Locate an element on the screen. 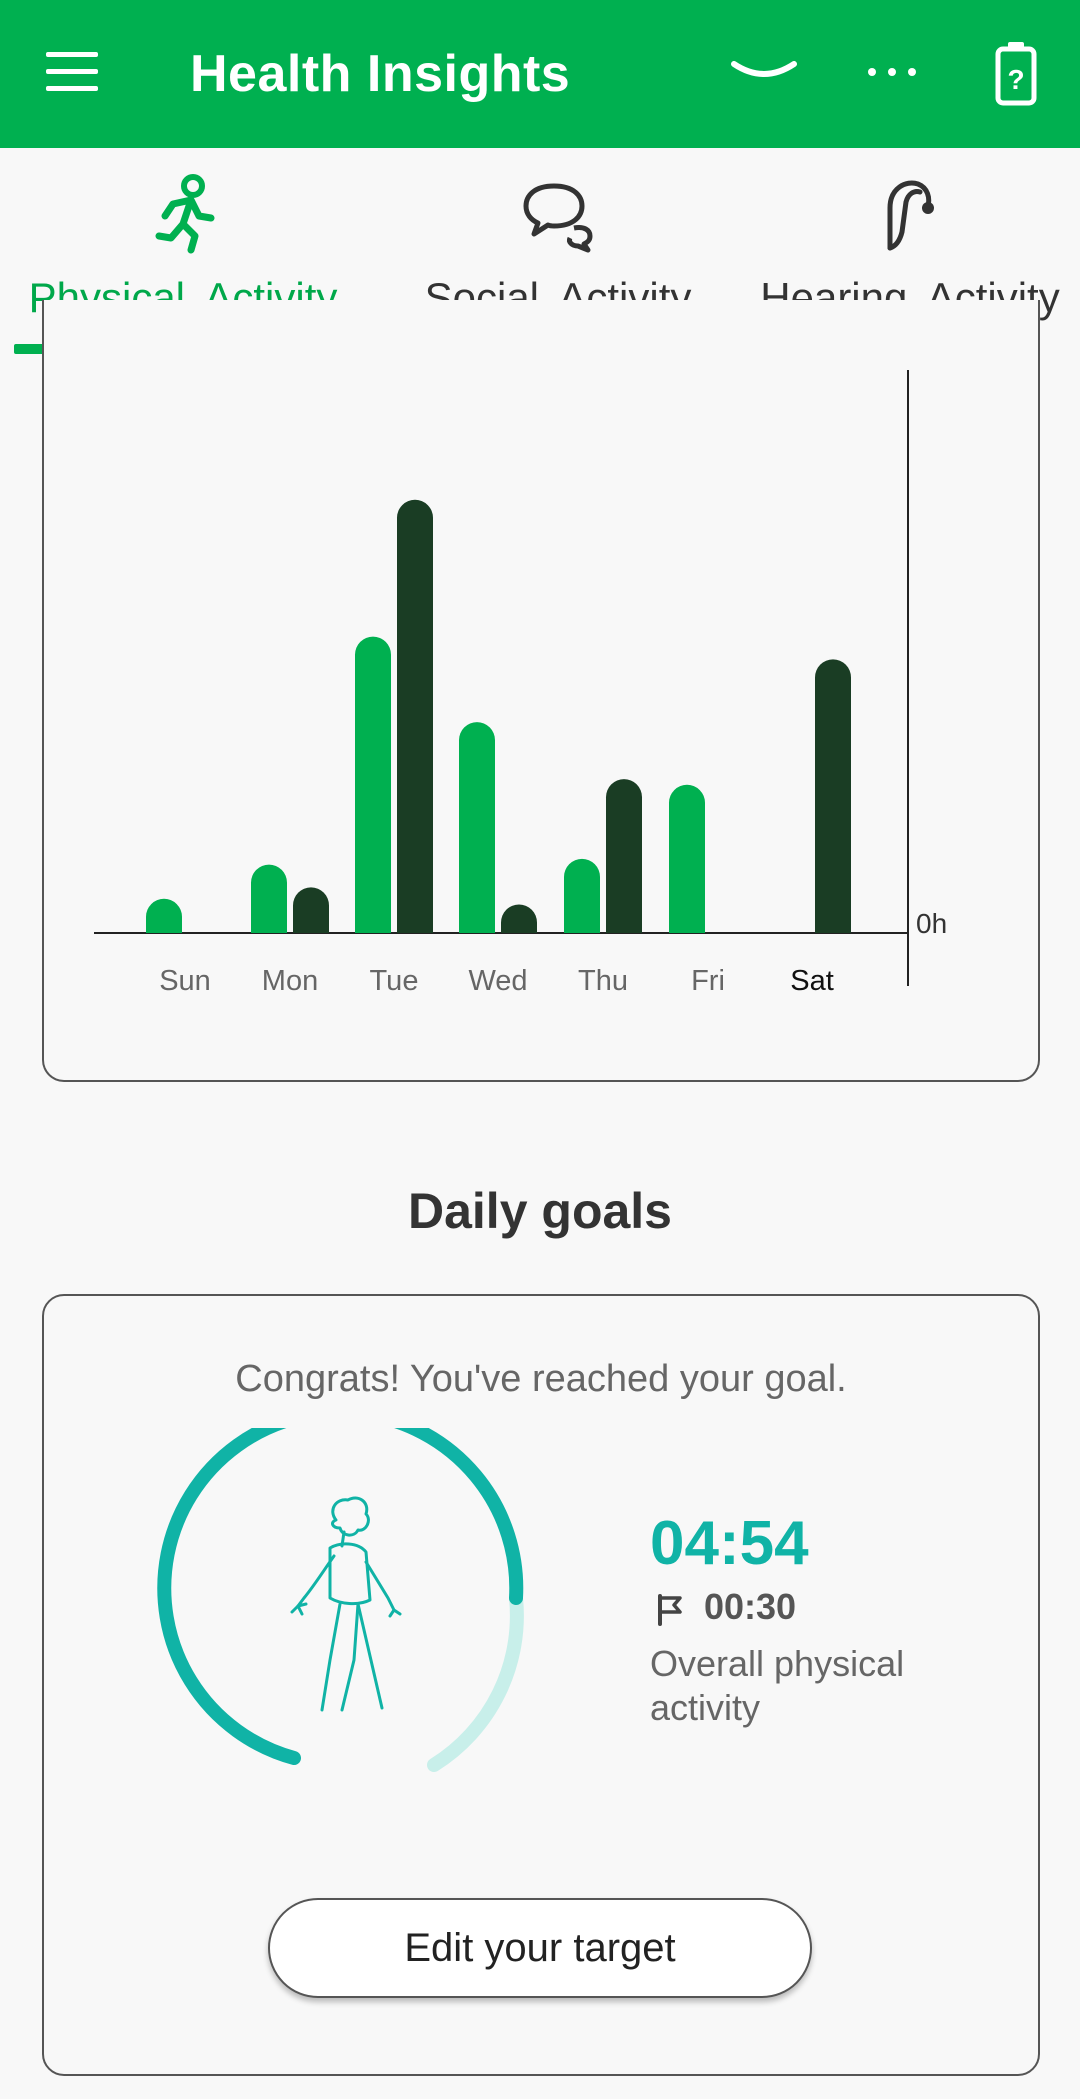 The width and height of the screenshot is (1080, 2099). x-tick-label-thu: Thu is located at coordinates (603, 981).